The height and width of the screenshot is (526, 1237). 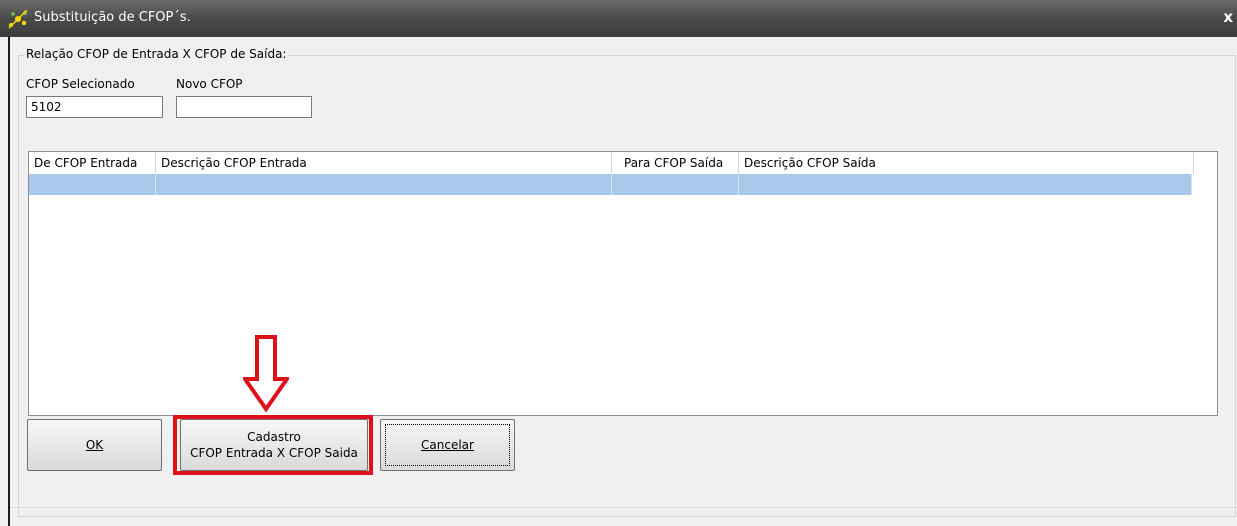 I want to click on app-logo-icon, so click(x=18, y=19).